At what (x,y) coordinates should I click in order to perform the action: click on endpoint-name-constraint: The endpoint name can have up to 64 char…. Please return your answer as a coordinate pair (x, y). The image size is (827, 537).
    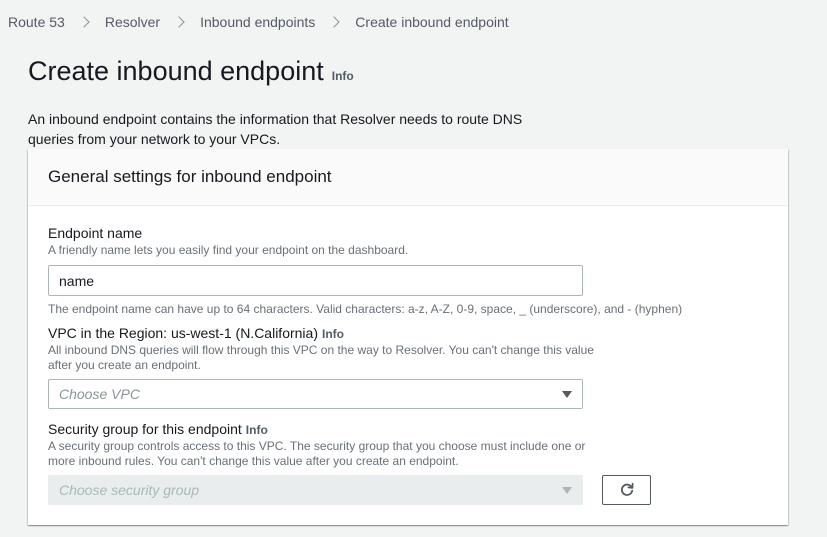
    Looking at the image, I should click on (365, 309).